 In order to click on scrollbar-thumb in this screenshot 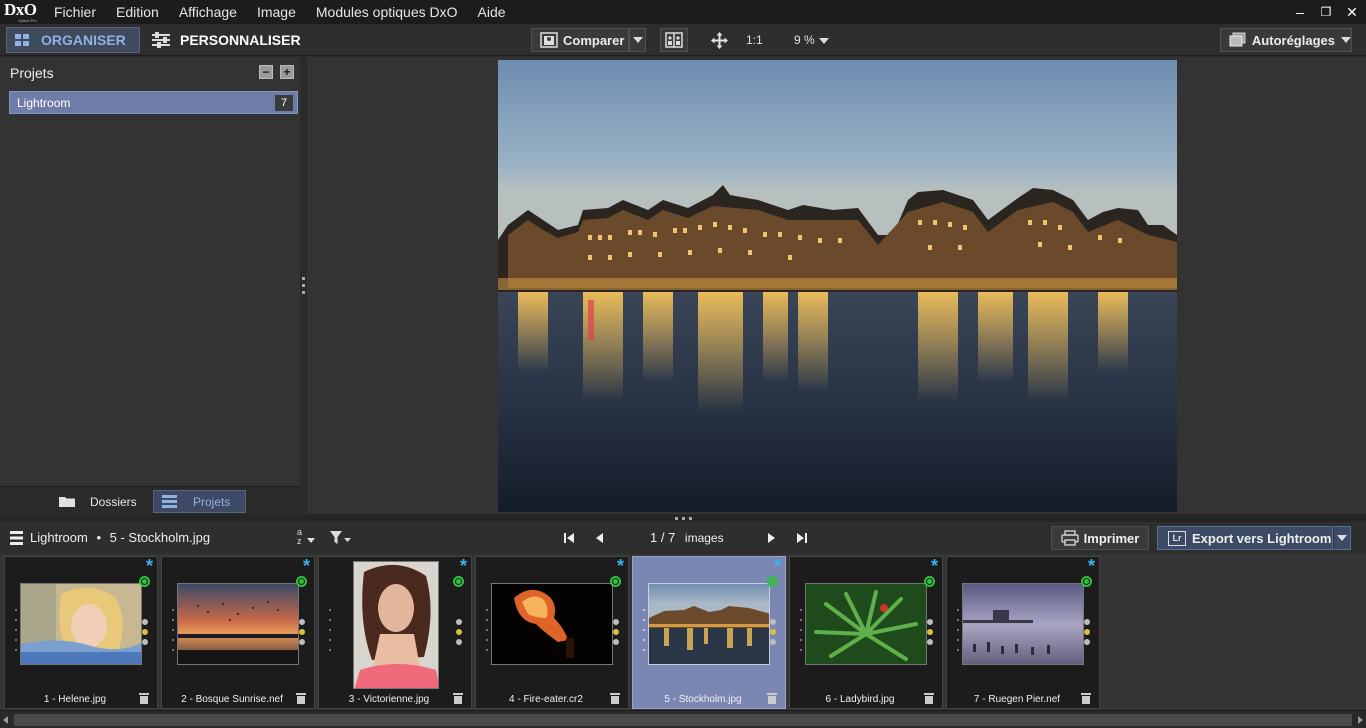, I will do `click(683, 720)`.